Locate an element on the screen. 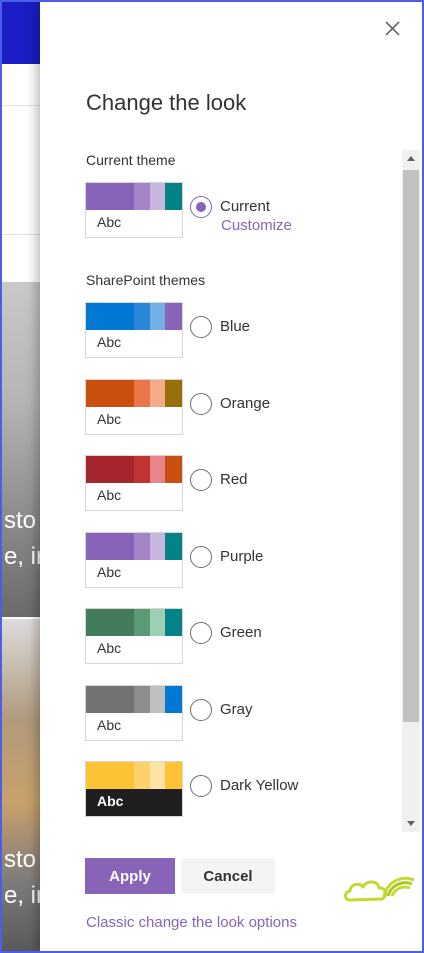 This screenshot has width=424, height=953. chevron-up-icon is located at coordinates (411, 158).